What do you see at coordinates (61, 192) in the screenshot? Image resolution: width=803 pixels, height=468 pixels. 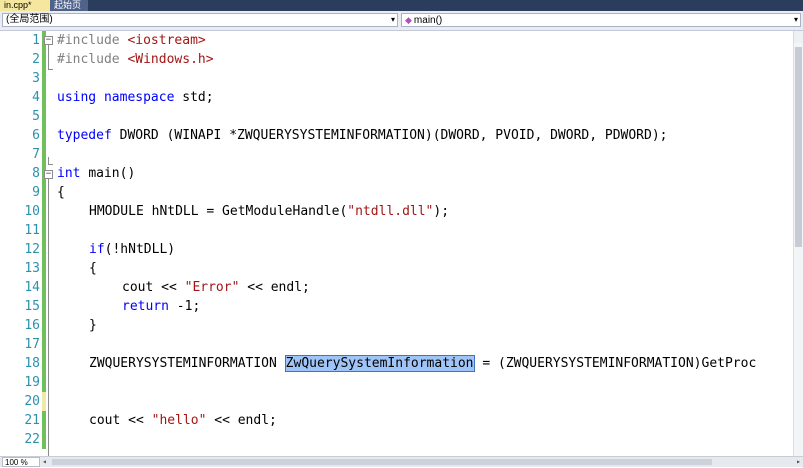 I see `code-line-9: {` at bounding box center [61, 192].